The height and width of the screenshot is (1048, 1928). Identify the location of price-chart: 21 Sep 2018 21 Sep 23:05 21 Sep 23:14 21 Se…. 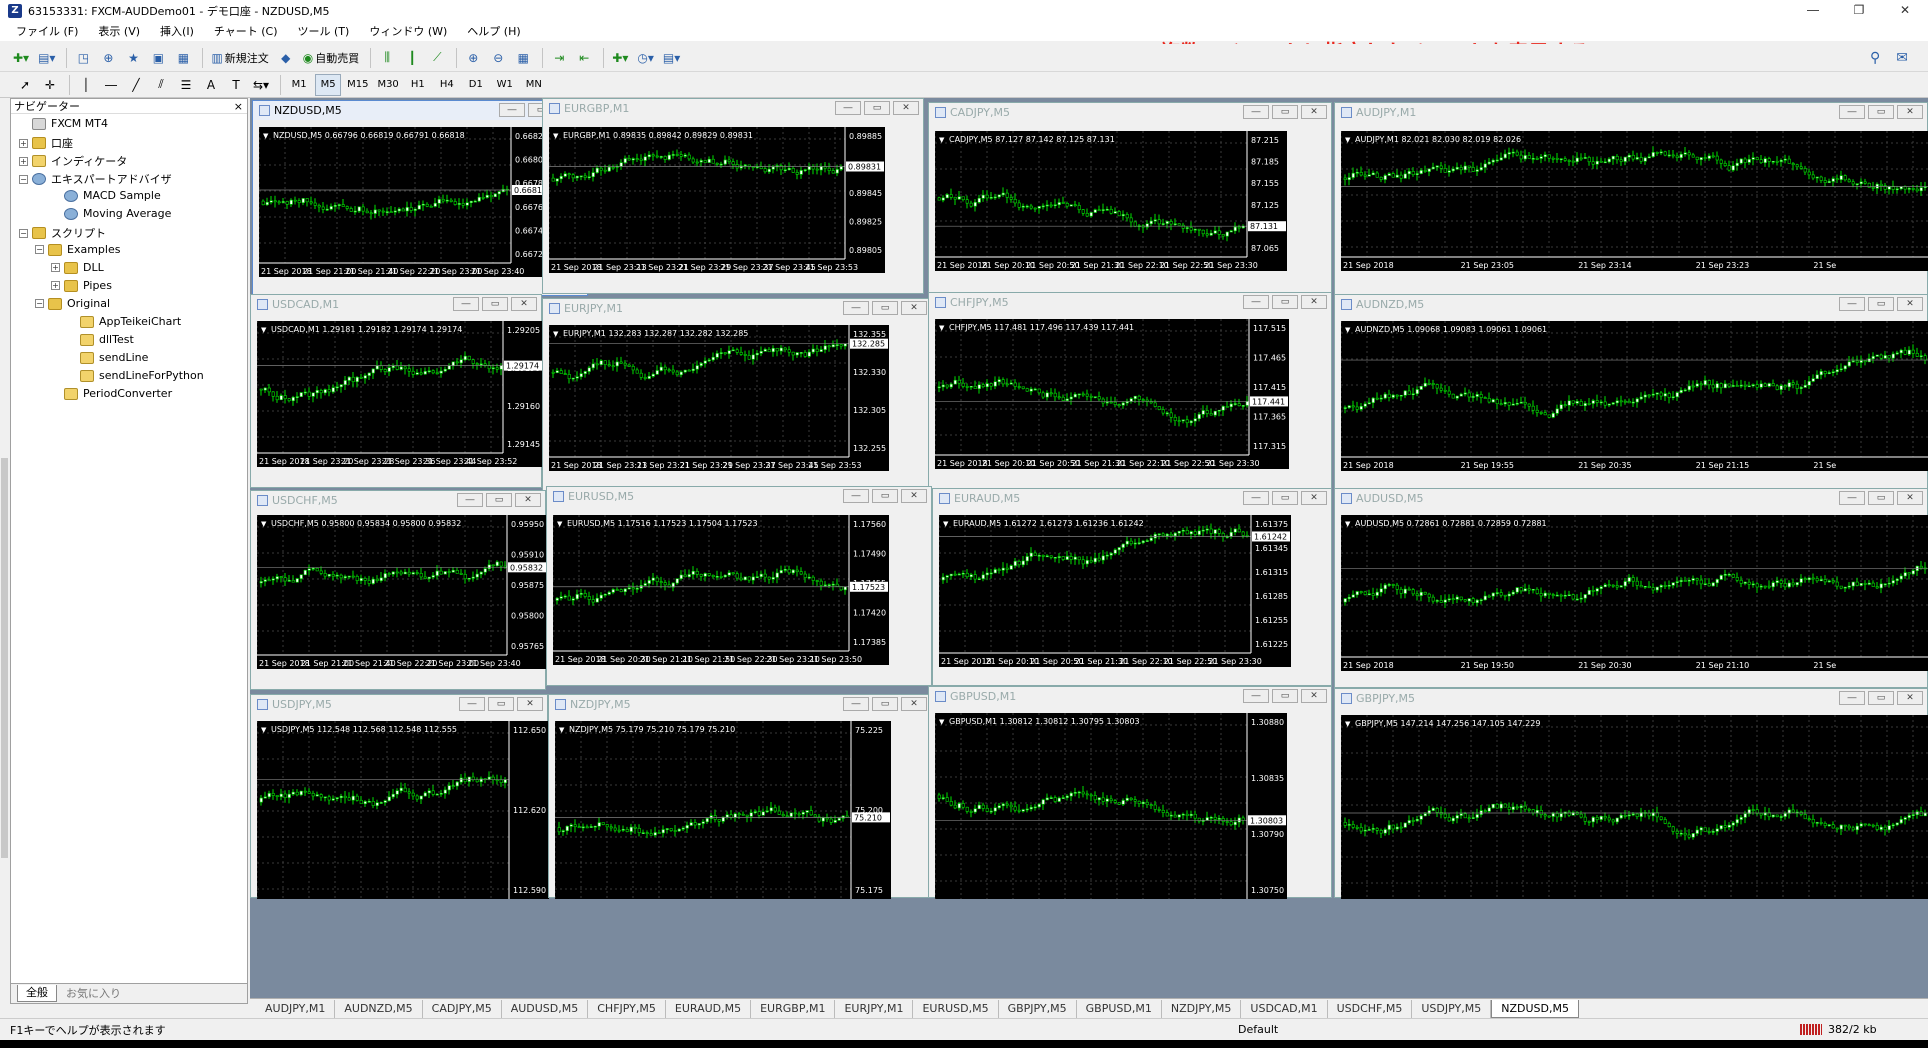
(1634, 201).